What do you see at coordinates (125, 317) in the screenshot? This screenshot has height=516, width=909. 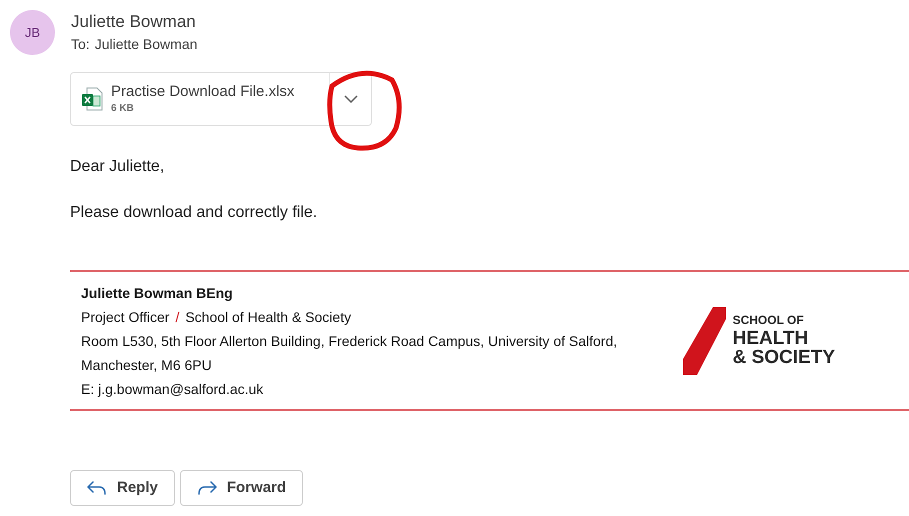 I see `job-title: Project Officer` at bounding box center [125, 317].